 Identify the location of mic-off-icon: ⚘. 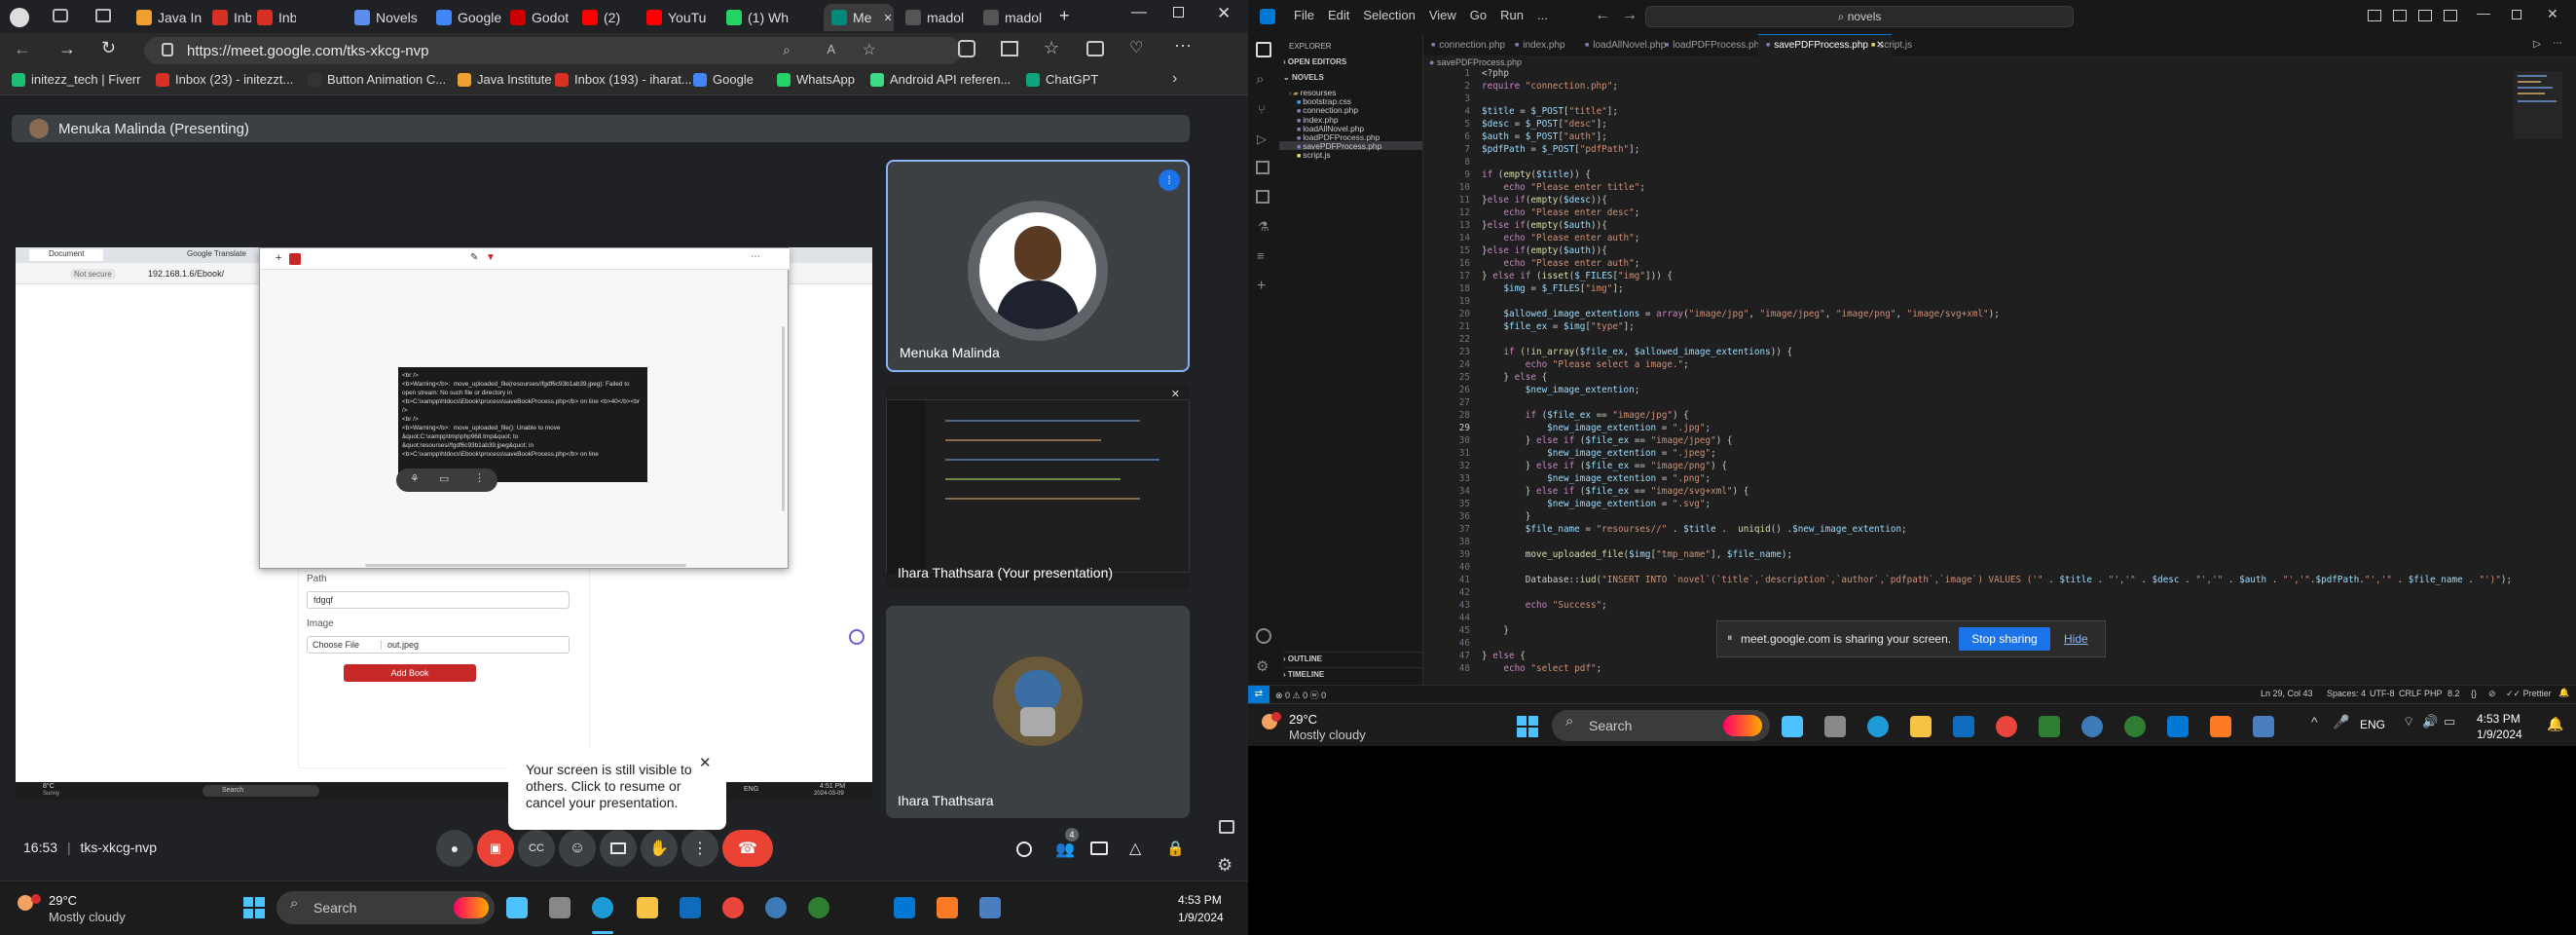
(415, 479).